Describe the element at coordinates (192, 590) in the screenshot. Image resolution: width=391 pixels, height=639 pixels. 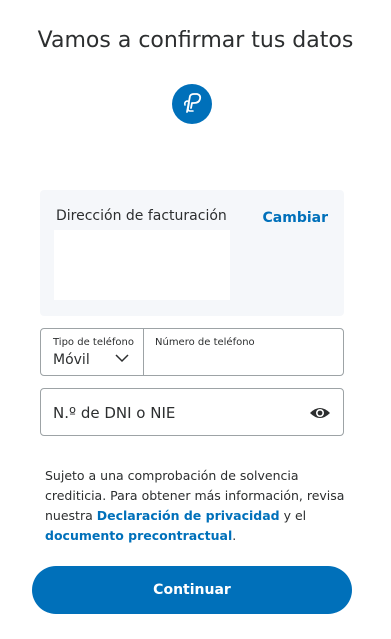
I see `continue-button: Continuar` at that location.